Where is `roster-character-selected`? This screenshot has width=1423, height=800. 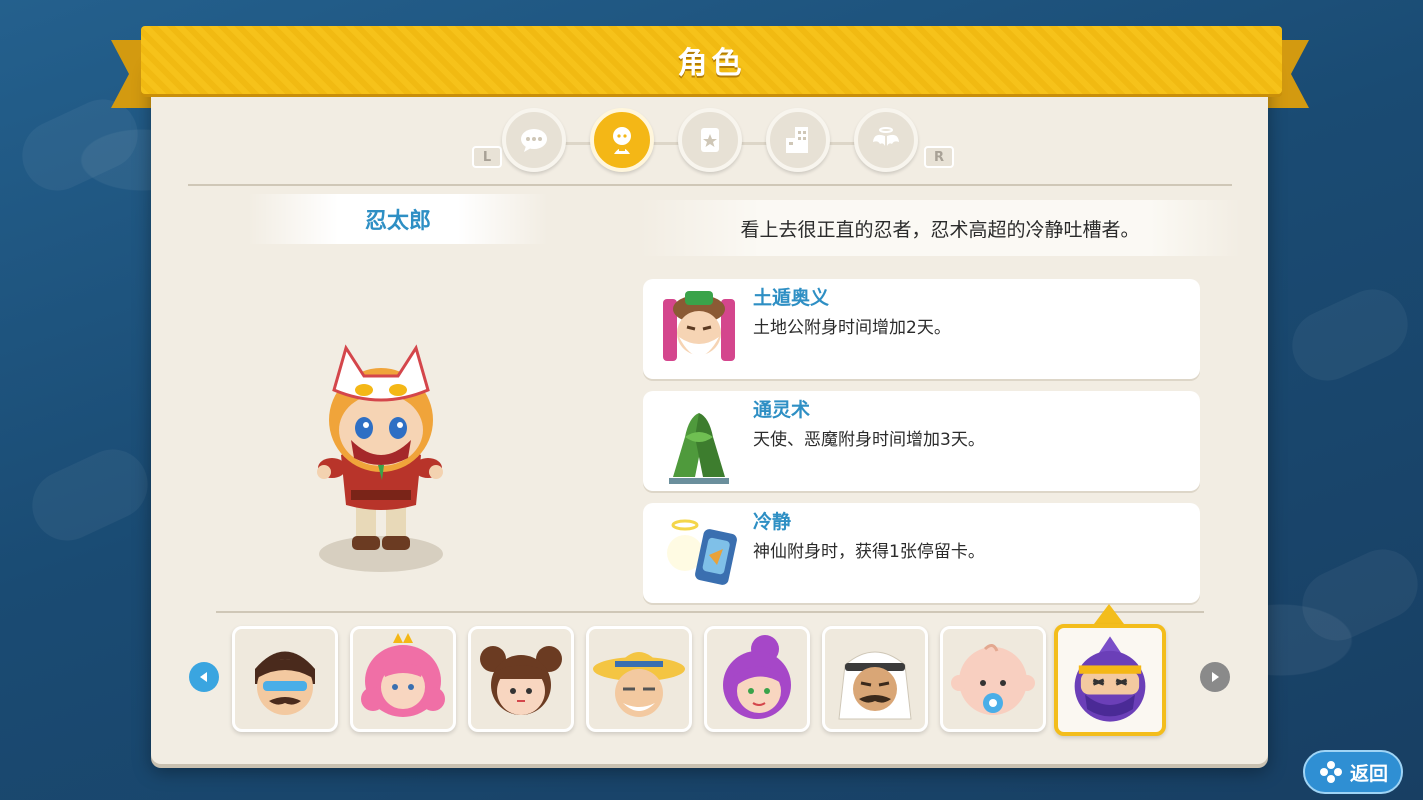
roster-character-selected is located at coordinates (1110, 680).